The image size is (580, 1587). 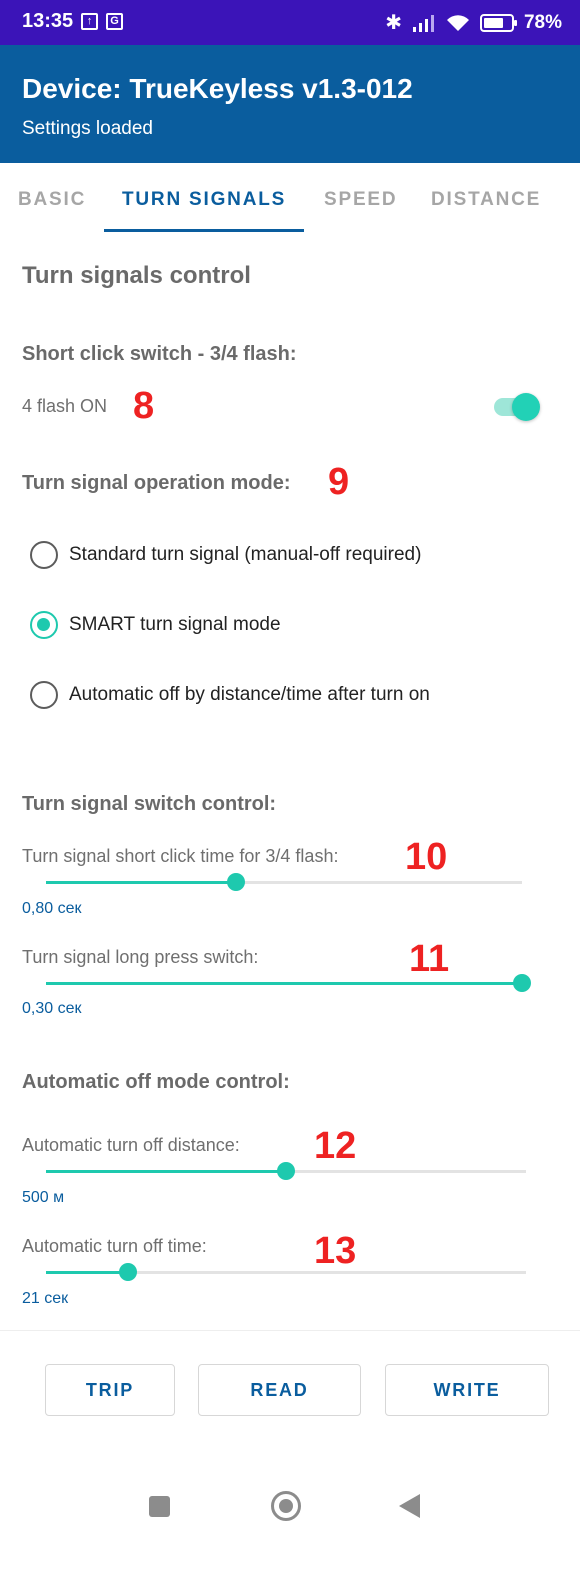 What do you see at coordinates (217, 88) in the screenshot?
I see `device-title: Device: TrueKeyless v1.3-012` at bounding box center [217, 88].